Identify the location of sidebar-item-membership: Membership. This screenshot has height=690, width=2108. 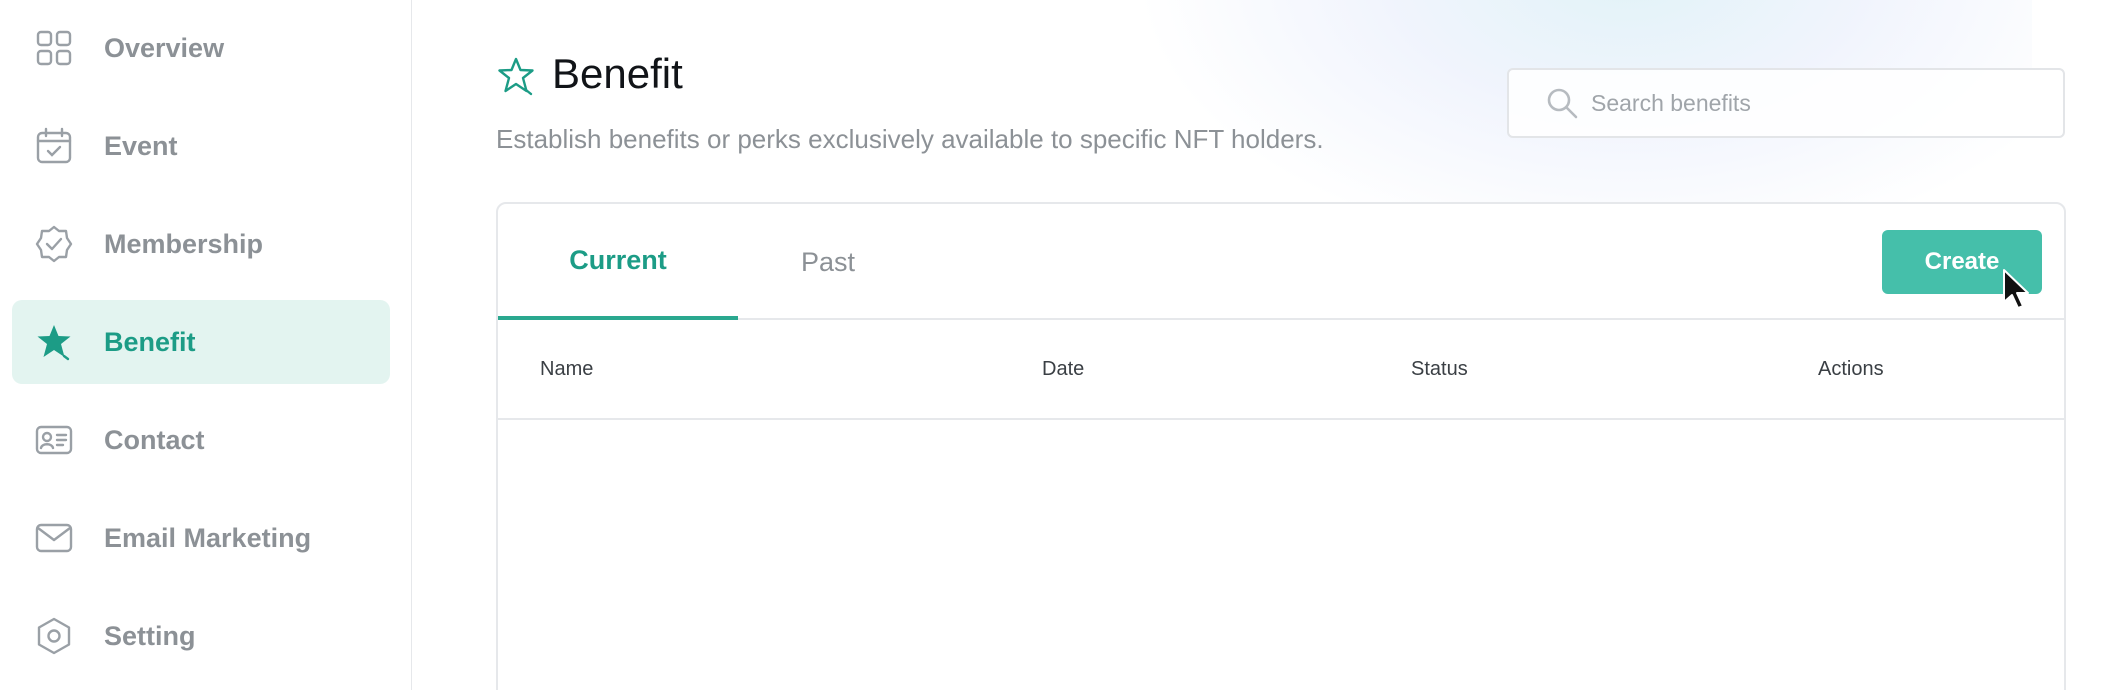
(201, 244).